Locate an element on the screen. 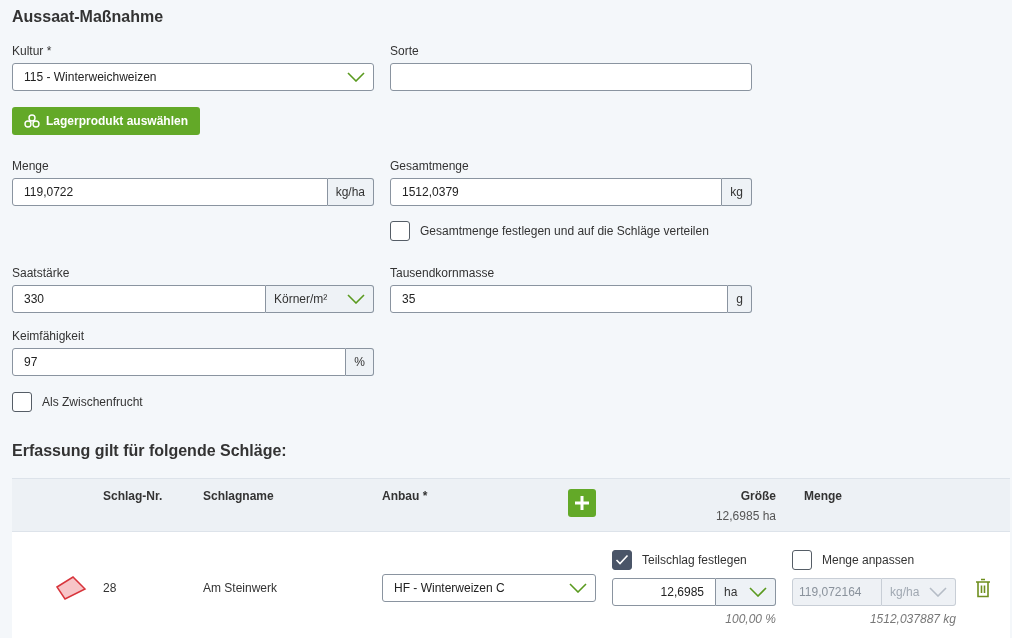  trash-icon is located at coordinates (983, 587).